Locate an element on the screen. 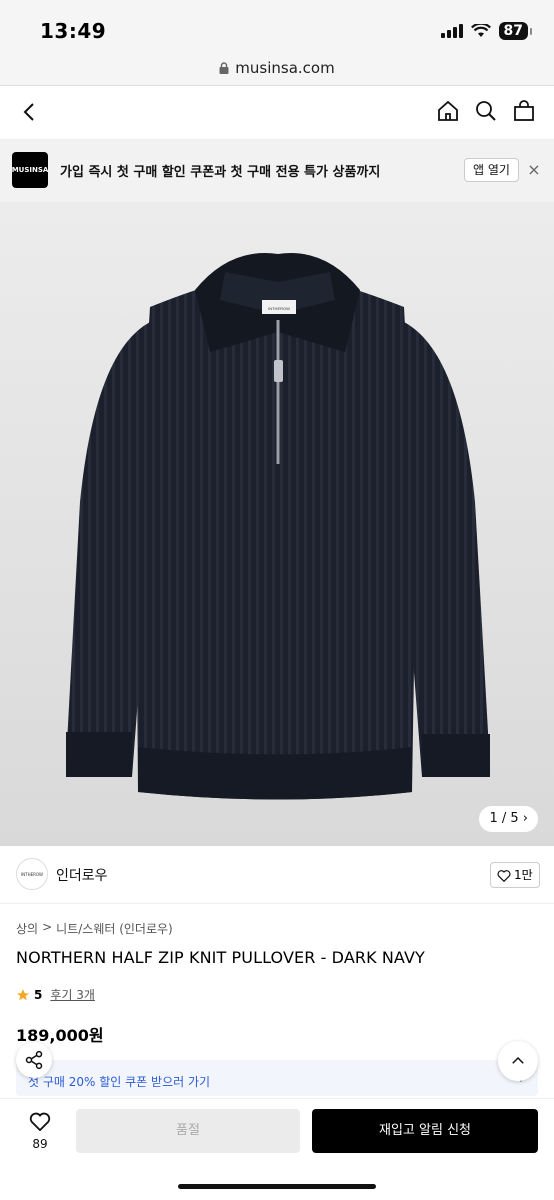  product-rating: 5 후기 3개 is located at coordinates (55, 994).